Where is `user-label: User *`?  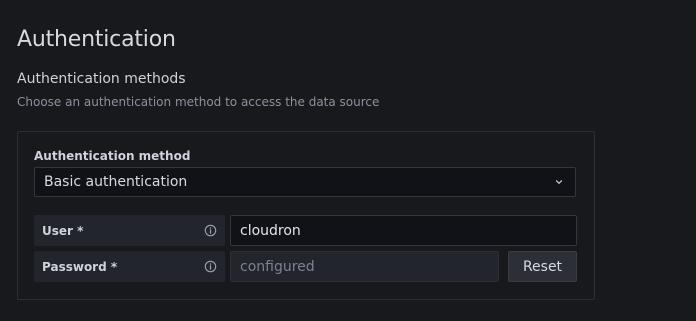
user-label: User * is located at coordinates (129, 230).